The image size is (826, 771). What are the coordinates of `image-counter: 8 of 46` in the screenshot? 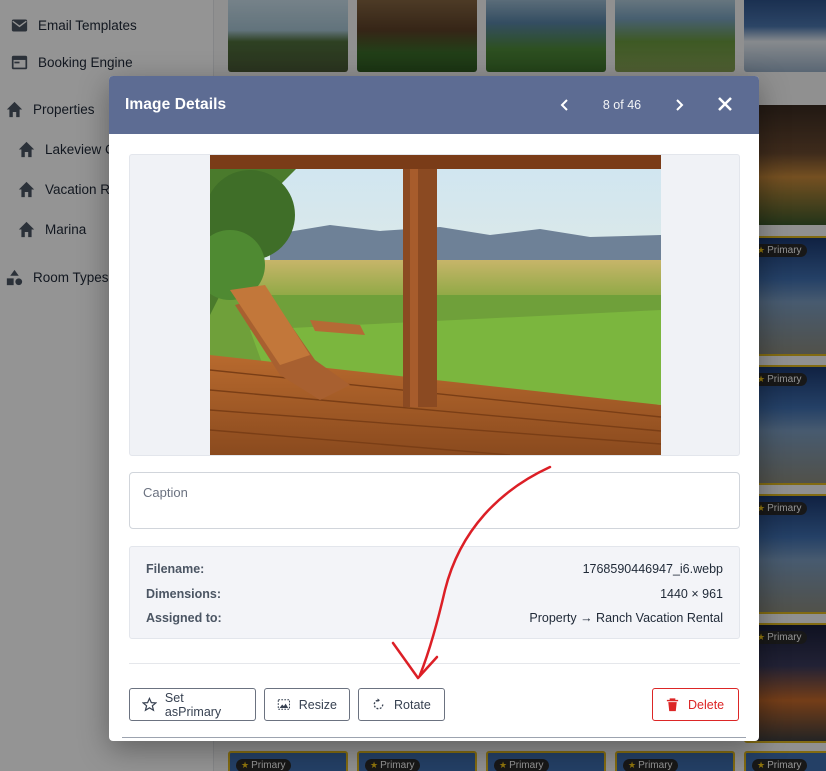 It's located at (622, 105).